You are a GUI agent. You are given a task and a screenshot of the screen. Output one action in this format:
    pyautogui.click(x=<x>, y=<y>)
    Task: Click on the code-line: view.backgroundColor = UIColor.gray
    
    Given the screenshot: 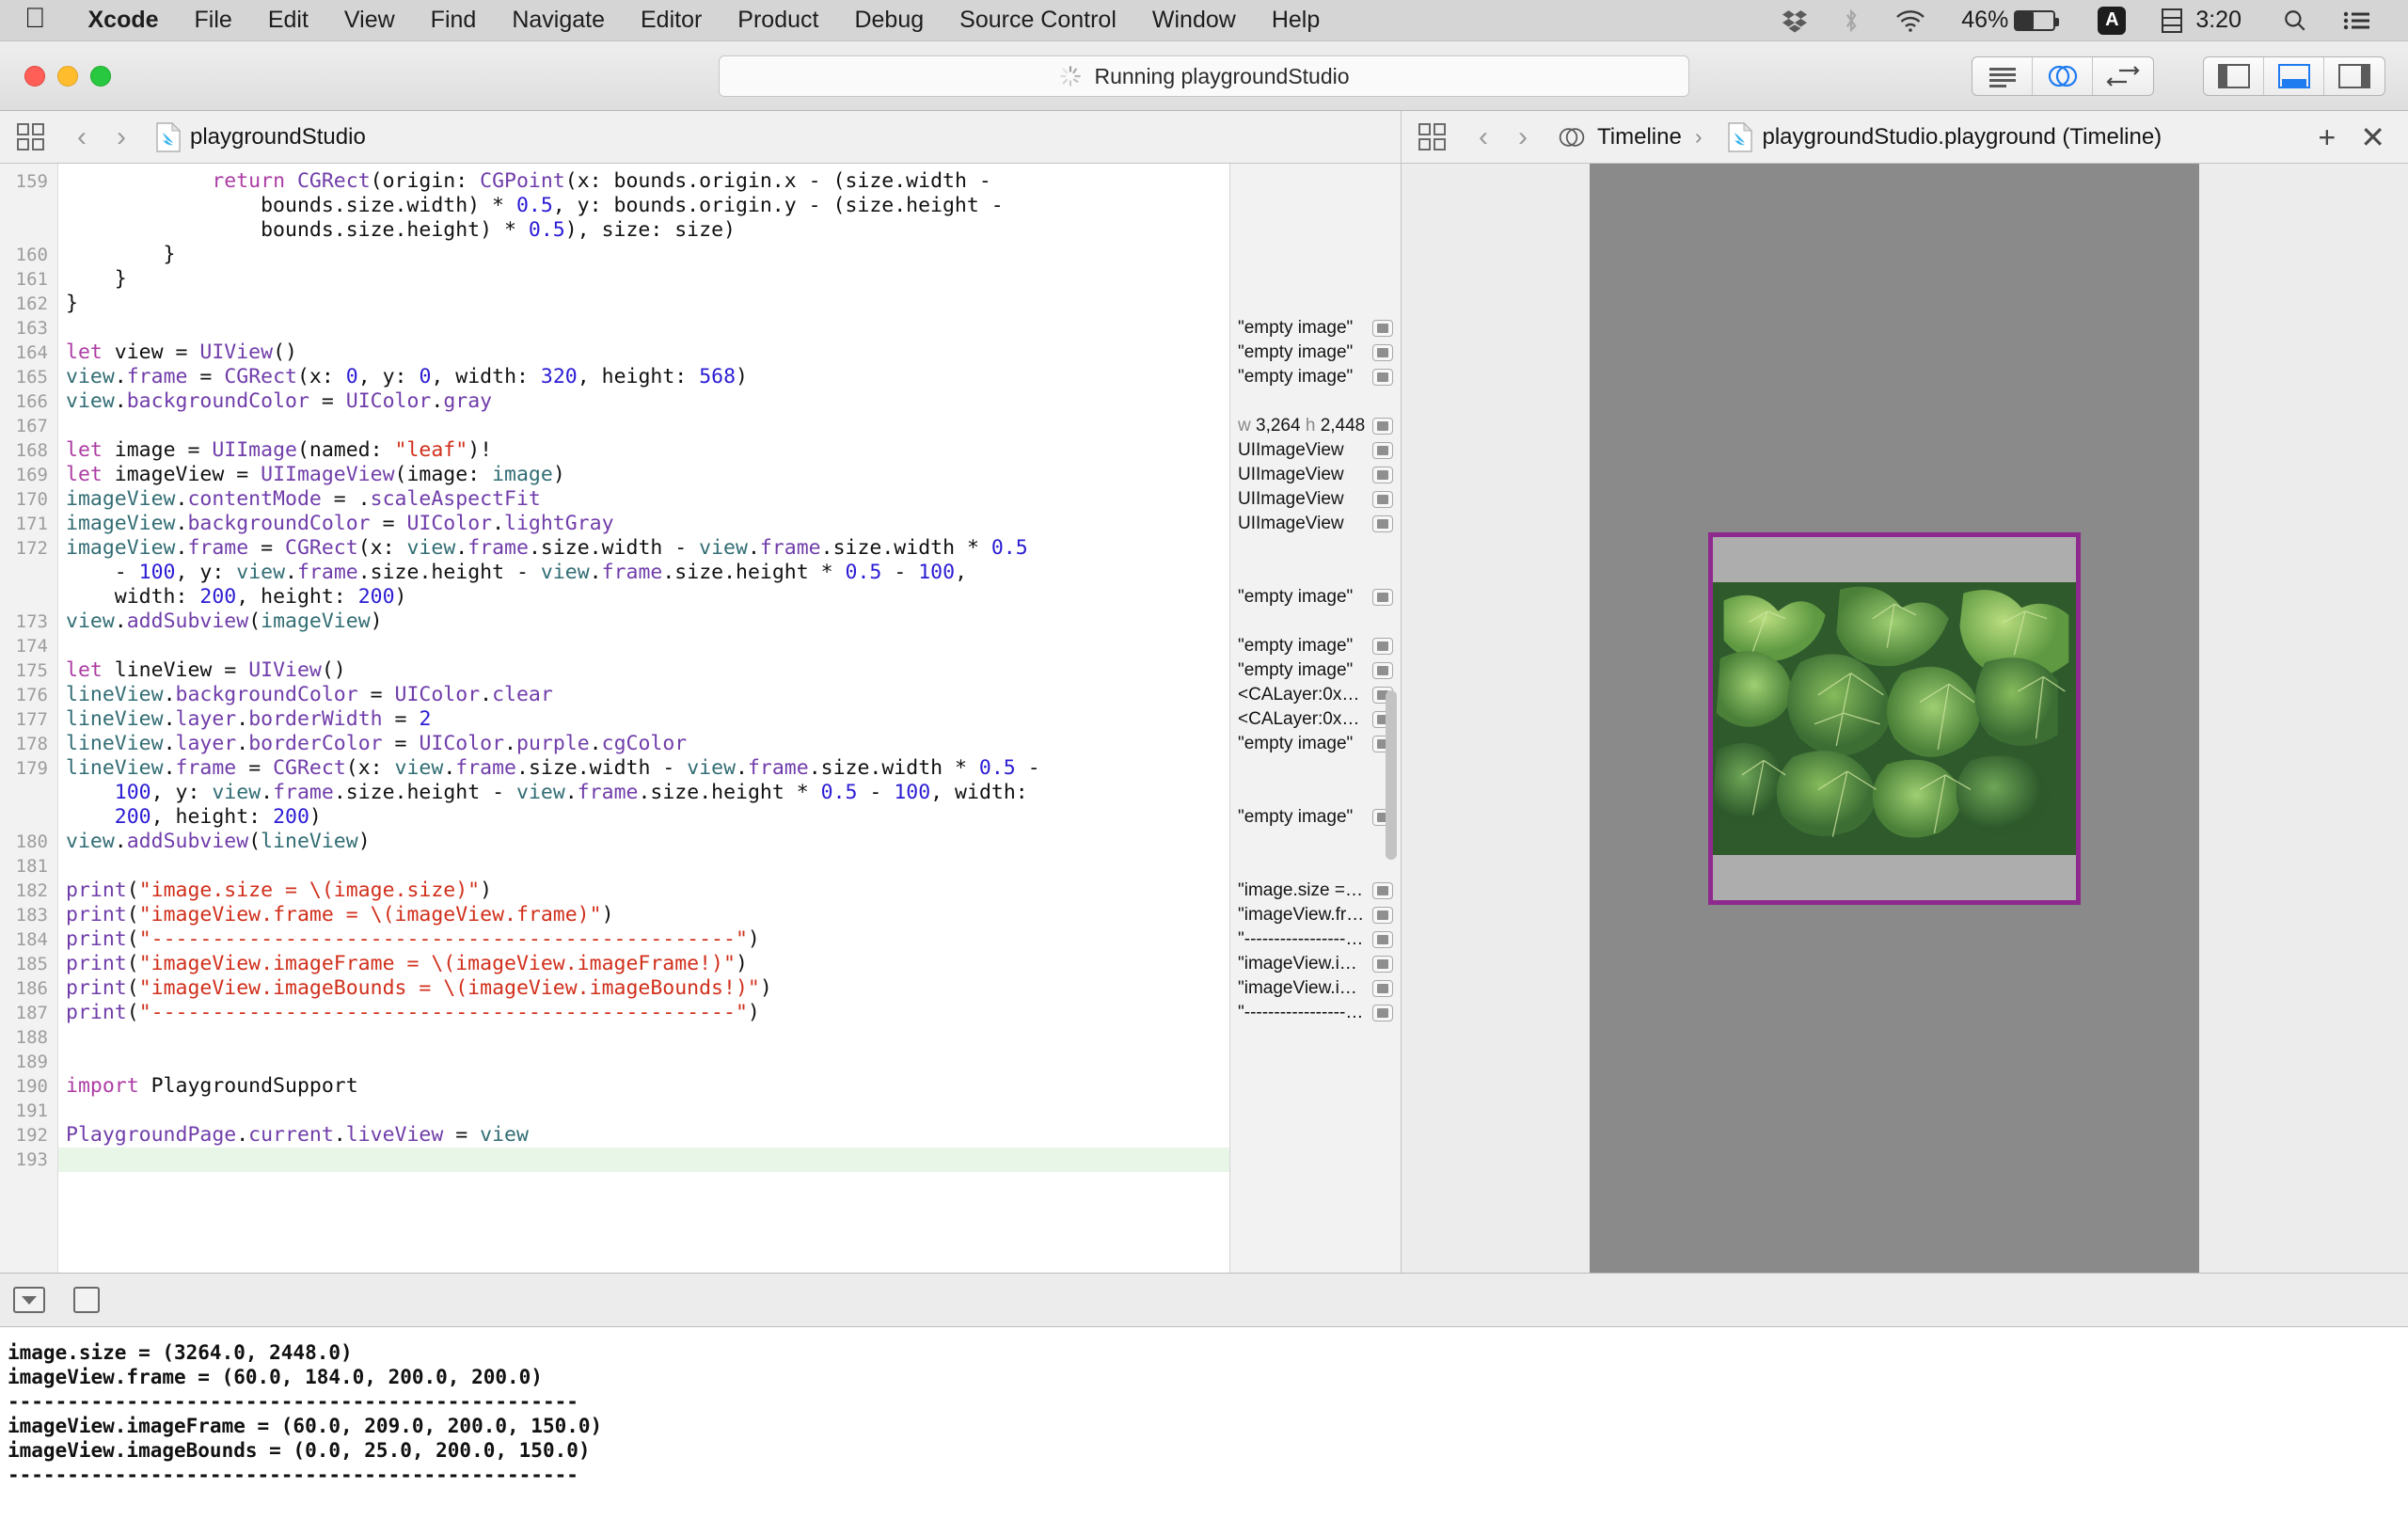 What is the action you would take?
    pyautogui.click(x=730, y=401)
    